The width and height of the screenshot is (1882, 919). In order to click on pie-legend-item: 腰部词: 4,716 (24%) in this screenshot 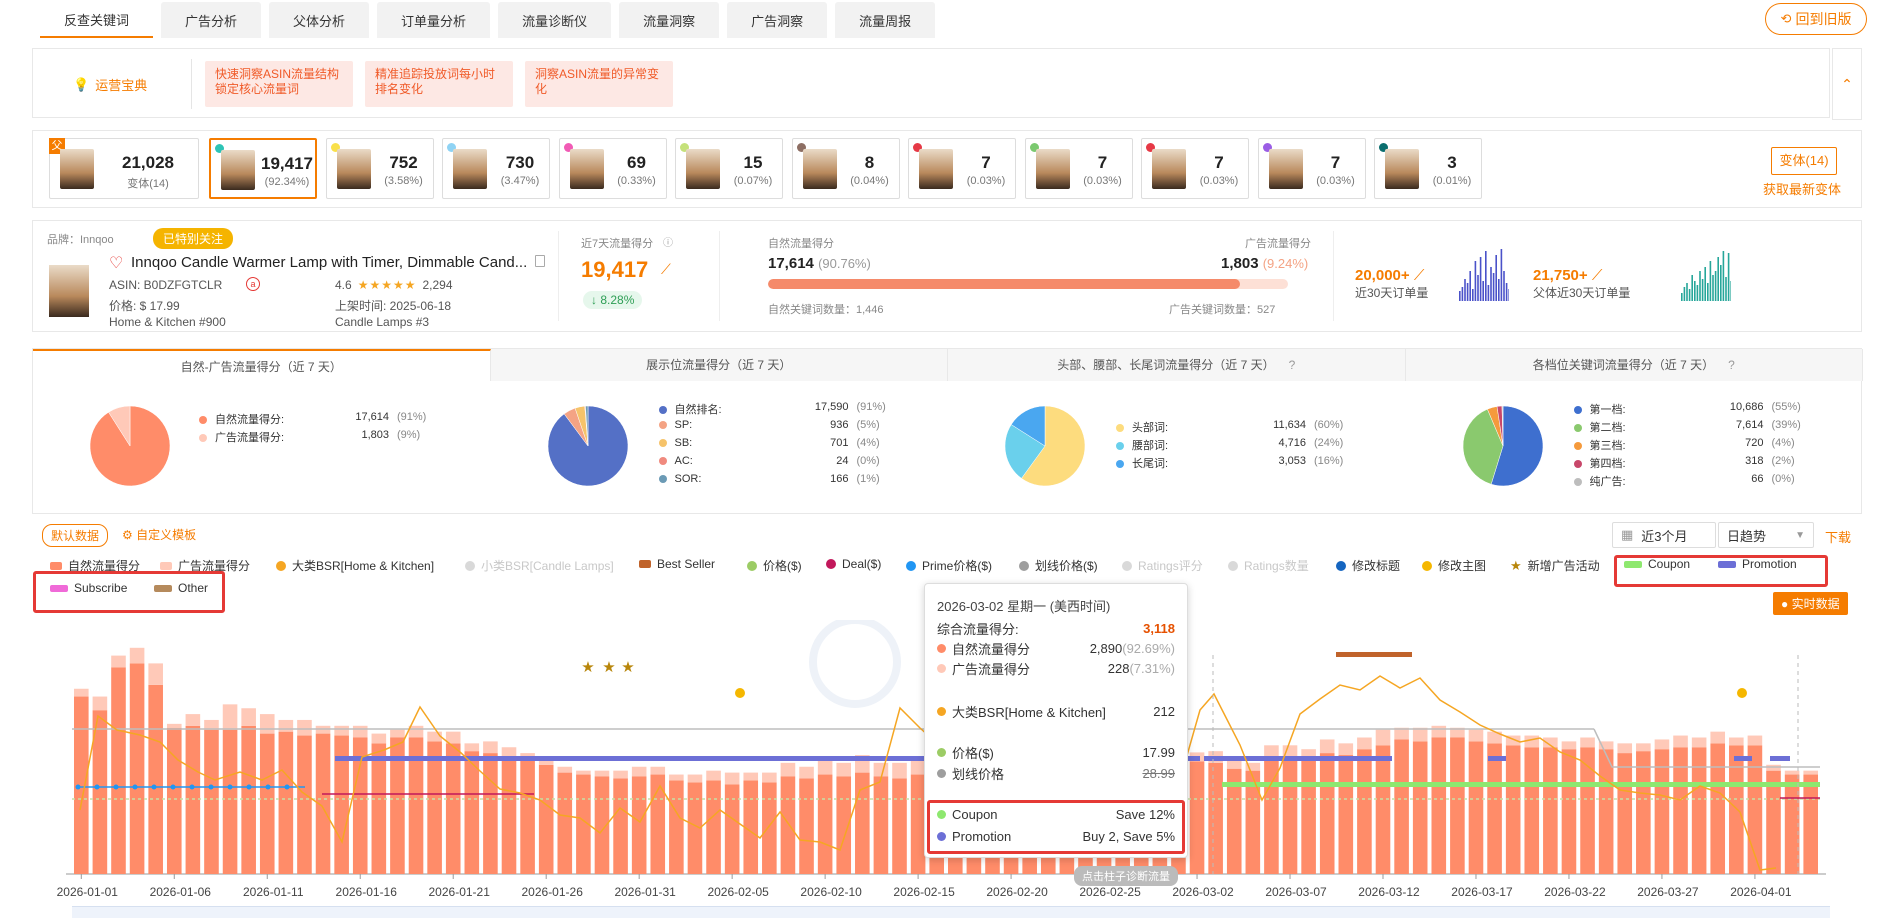, I will do `click(1246, 445)`.